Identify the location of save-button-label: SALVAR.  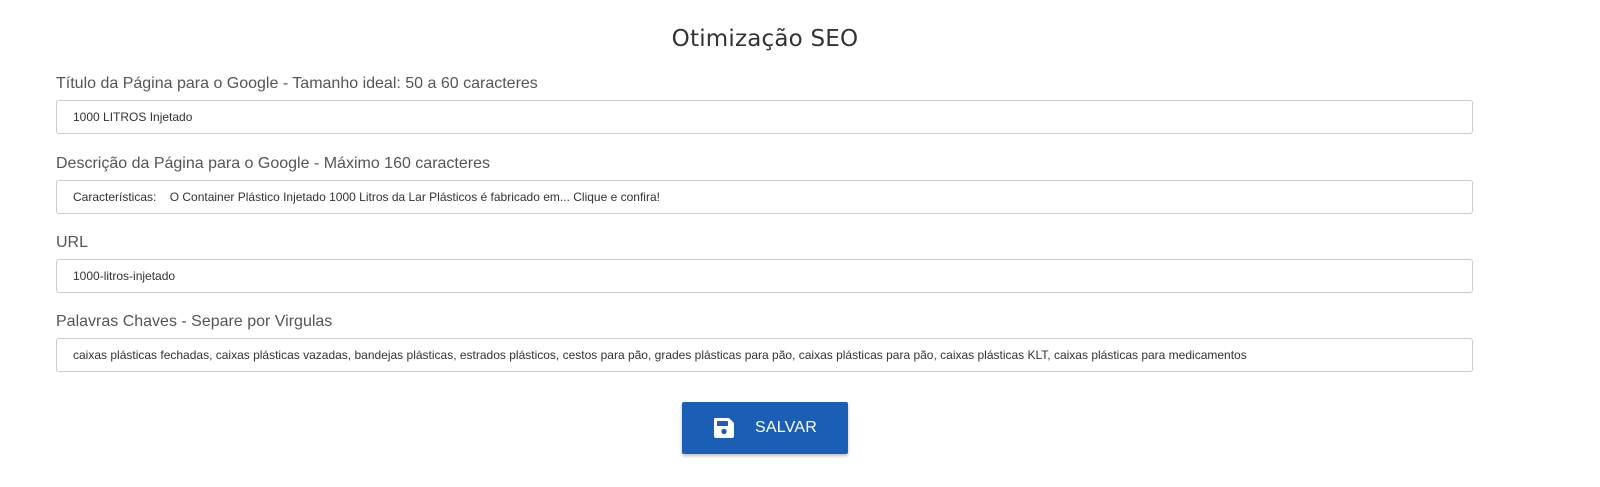
(786, 427).